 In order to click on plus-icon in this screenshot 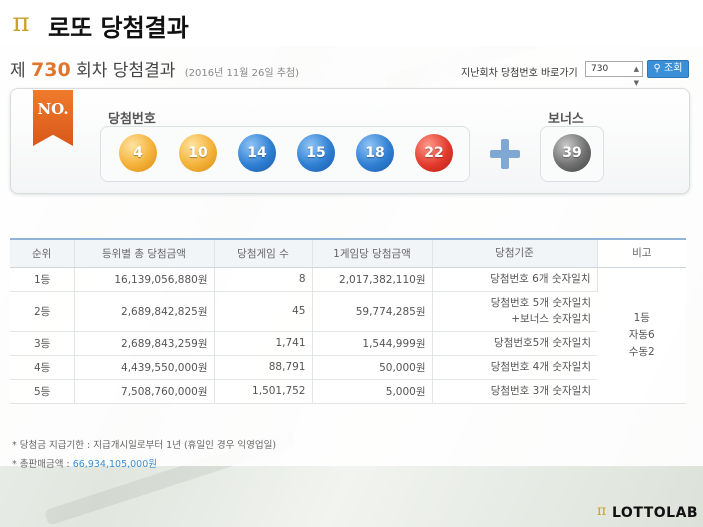, I will do `click(505, 154)`.